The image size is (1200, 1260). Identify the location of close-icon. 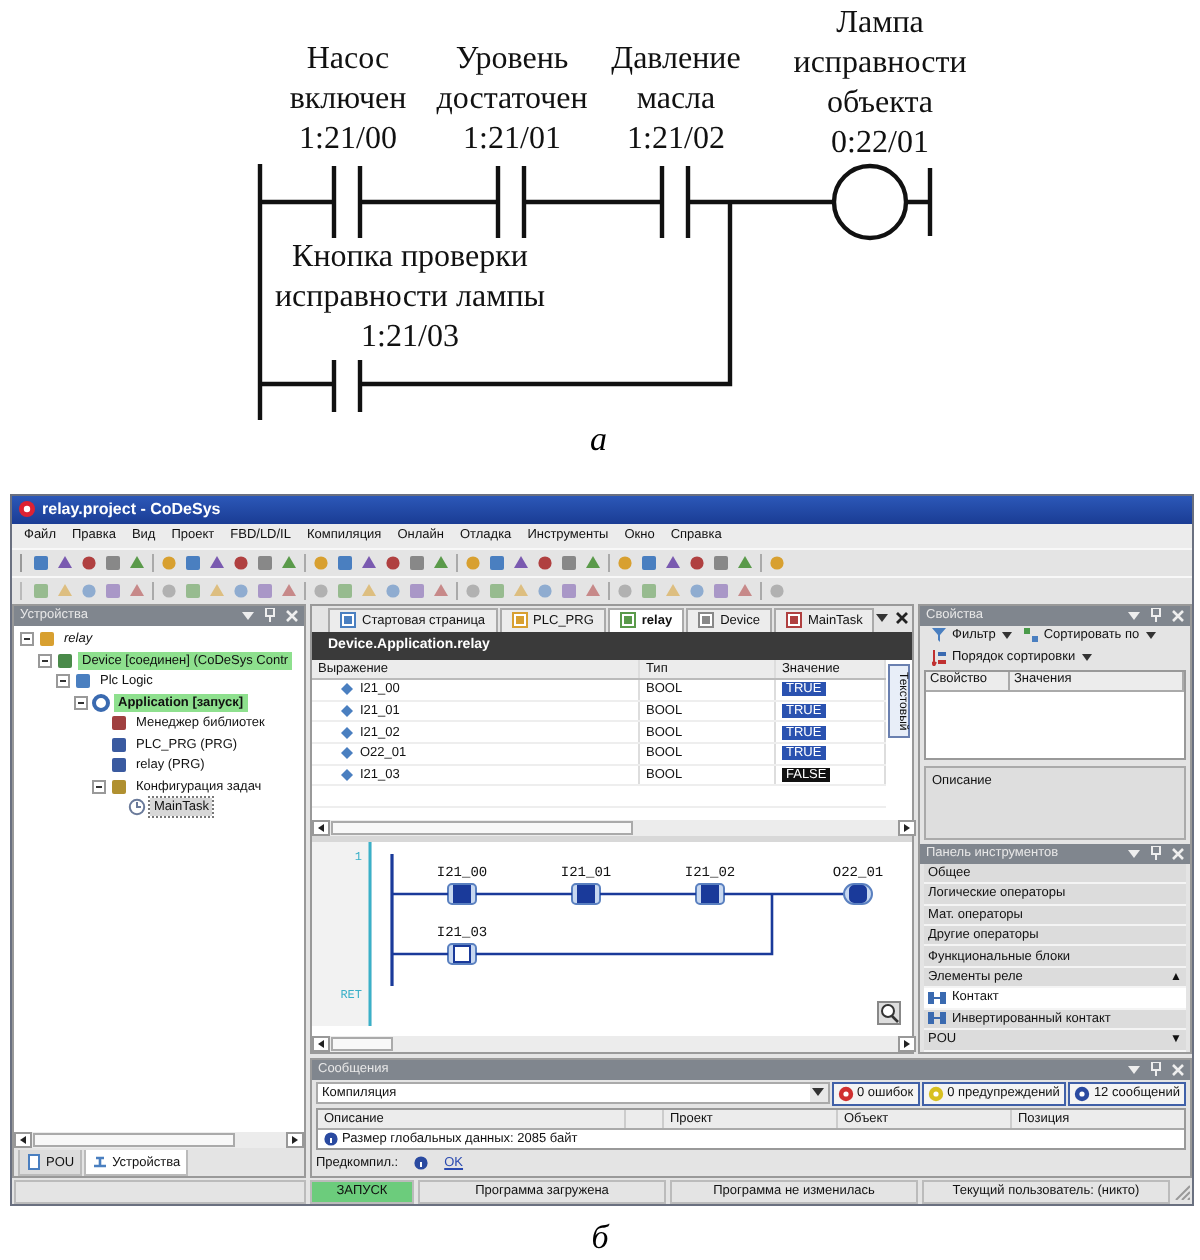
(902, 618).